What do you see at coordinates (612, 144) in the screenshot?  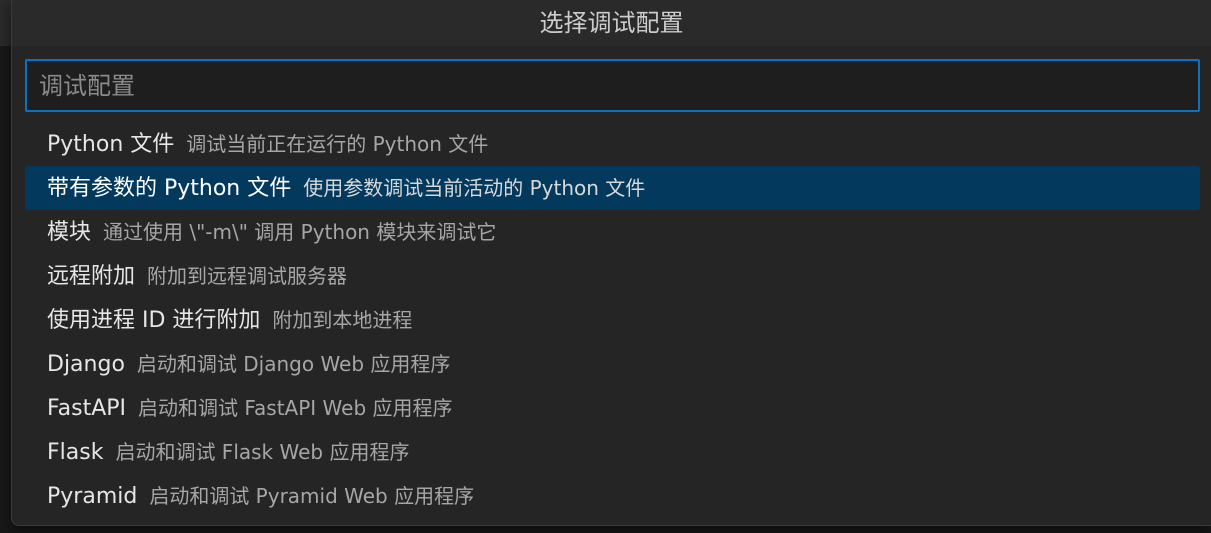 I see `list-item-python-file: Python 文件 调试当前正在运行的 Python 文件` at bounding box center [612, 144].